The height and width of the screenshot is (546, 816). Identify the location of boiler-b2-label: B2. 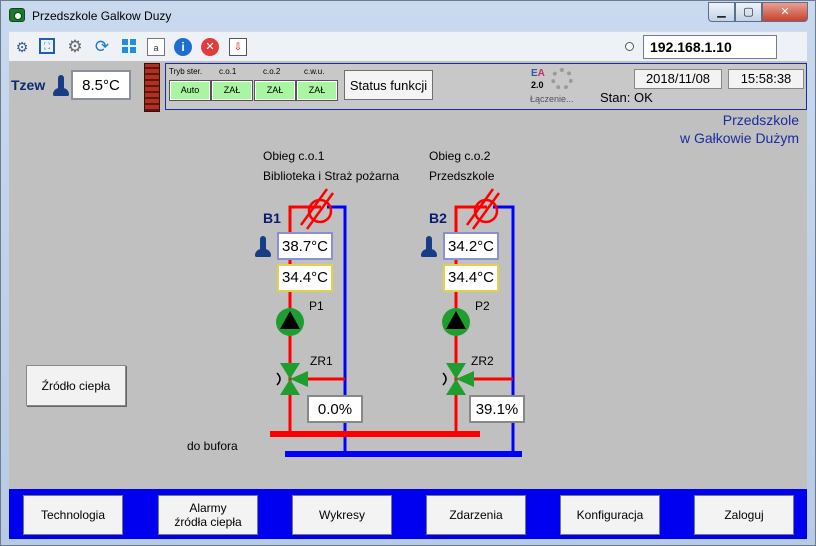
(438, 218).